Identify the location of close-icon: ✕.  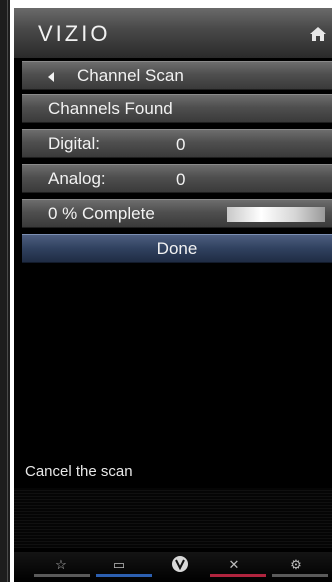
(234, 565).